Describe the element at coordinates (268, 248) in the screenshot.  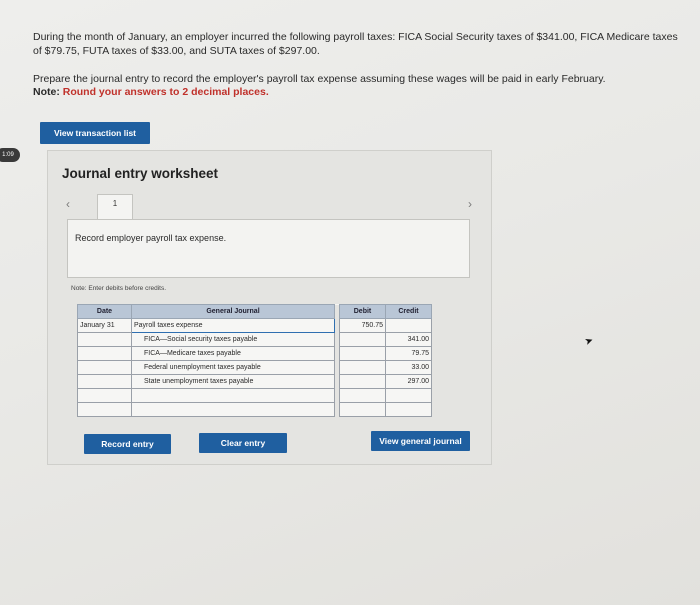
I see `record-description-box` at that location.